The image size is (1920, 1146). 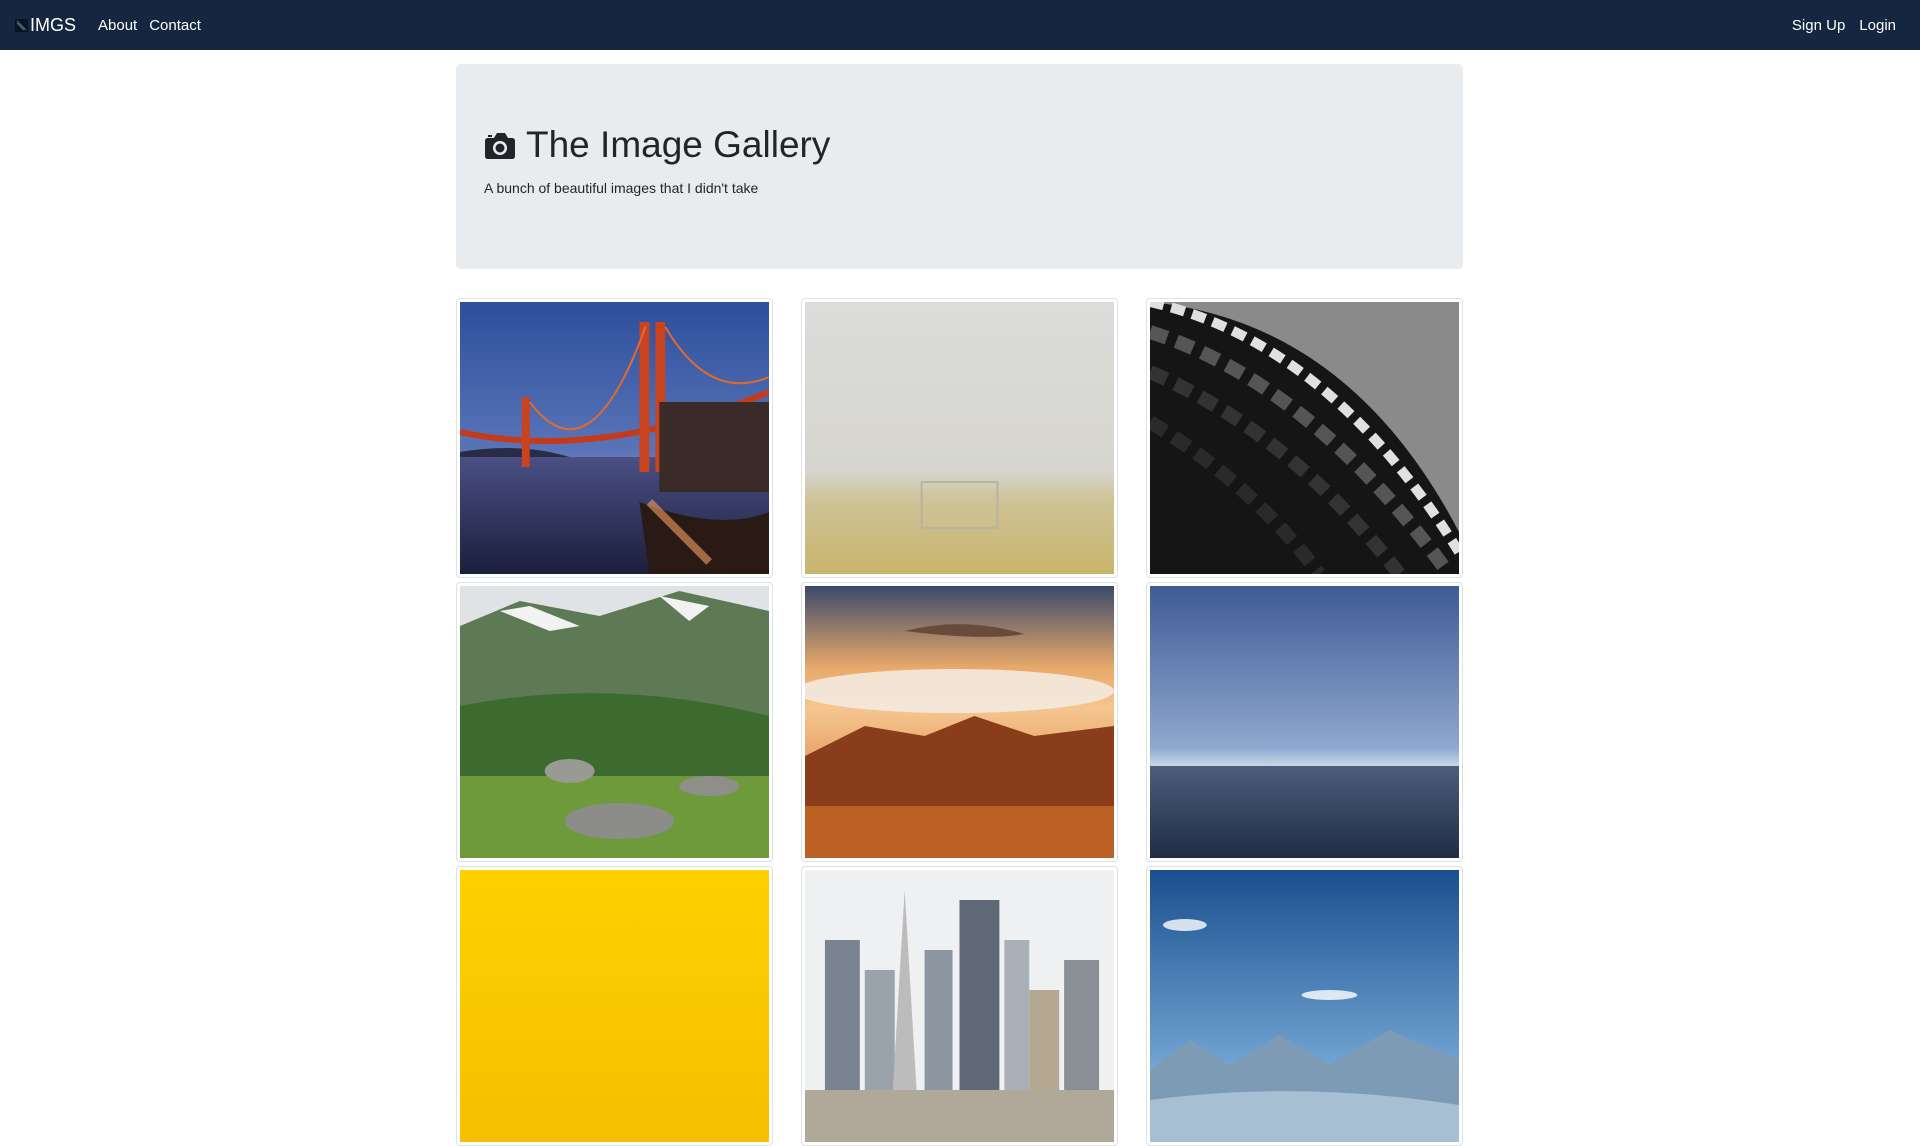 I want to click on calm-sea-horizon-image, so click(x=1304, y=722).